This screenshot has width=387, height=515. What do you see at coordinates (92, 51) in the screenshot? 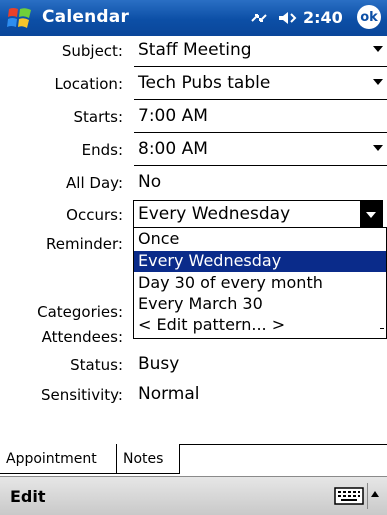
I see `subject-label: Subject:` at bounding box center [92, 51].